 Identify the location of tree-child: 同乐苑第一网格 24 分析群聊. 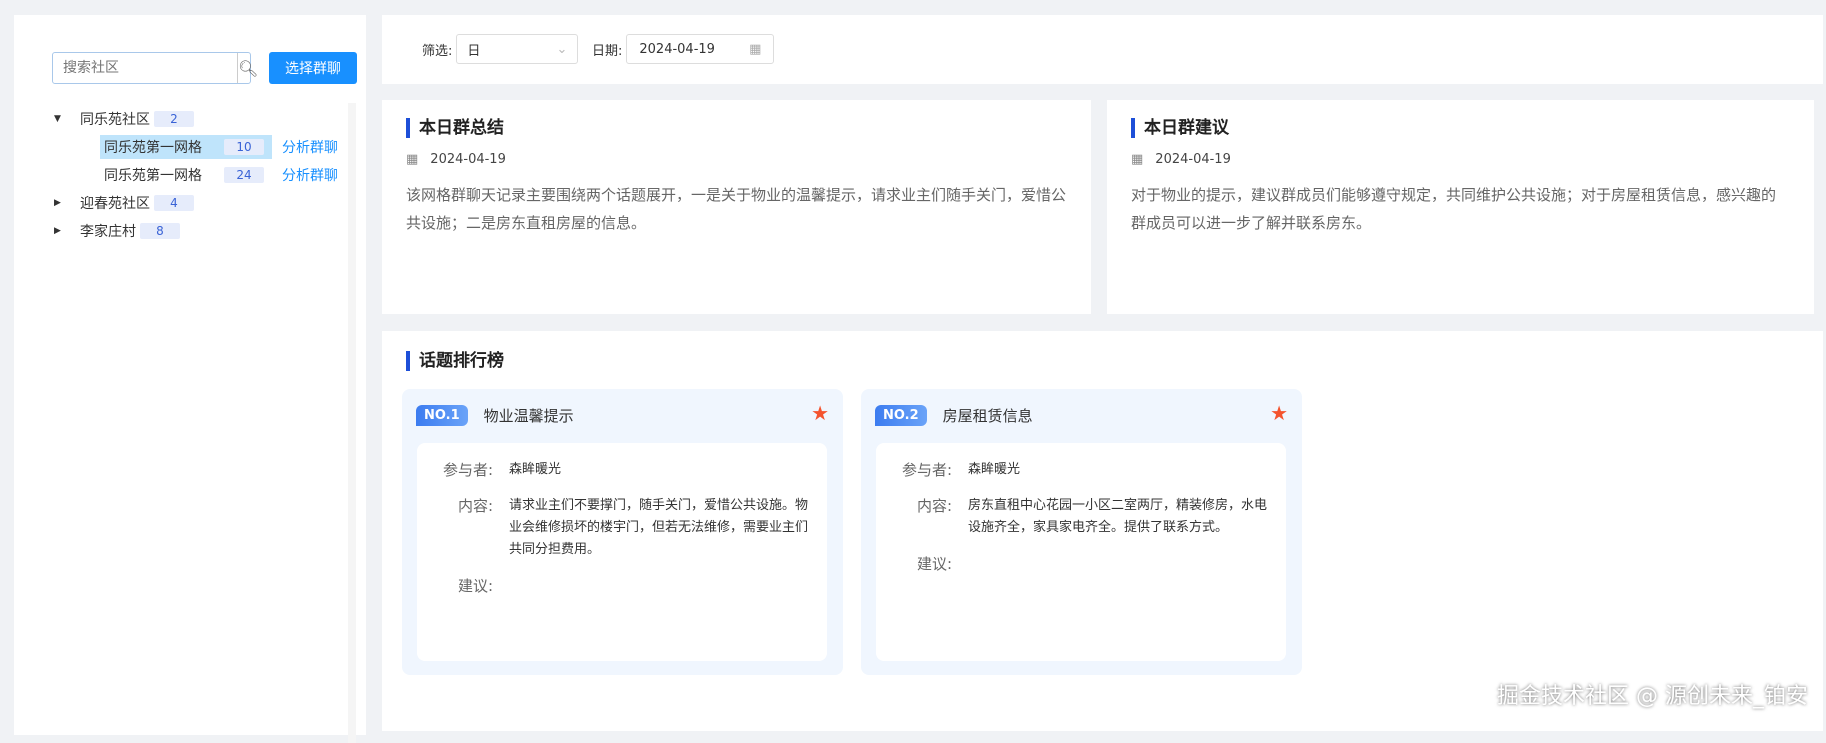
(204, 175).